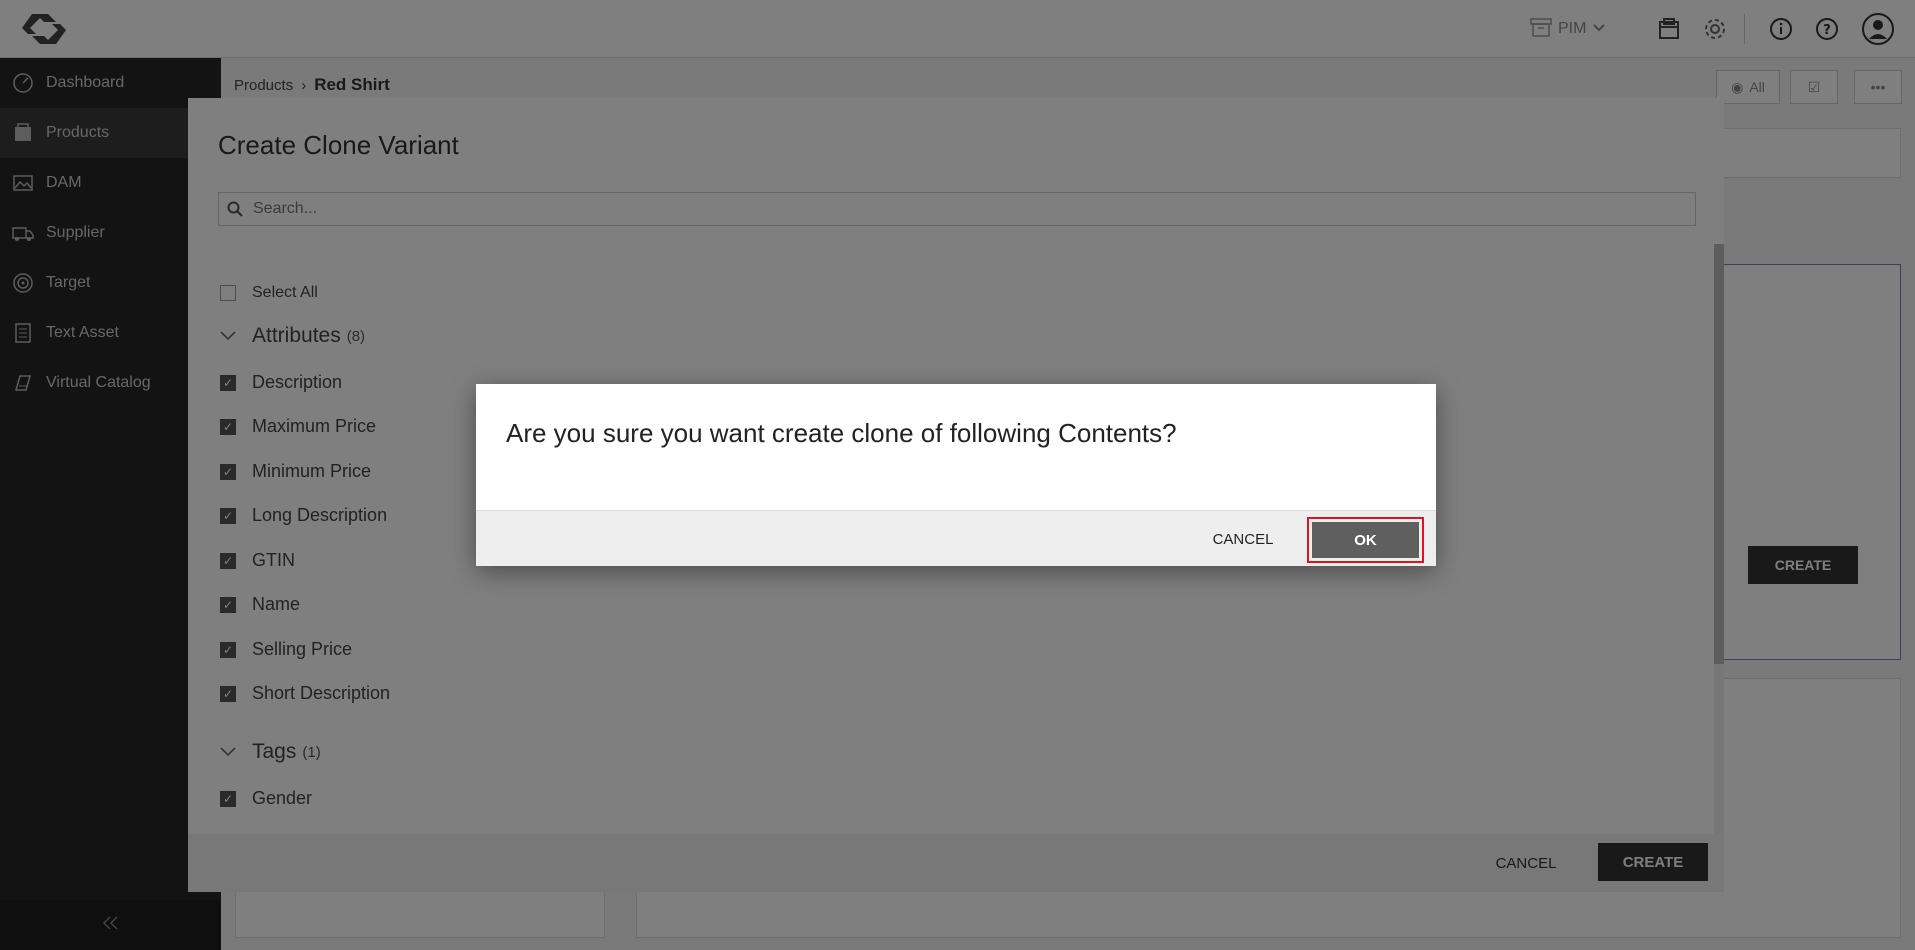 This screenshot has width=1915, height=950. I want to click on ok-button: OK, so click(1365, 540).